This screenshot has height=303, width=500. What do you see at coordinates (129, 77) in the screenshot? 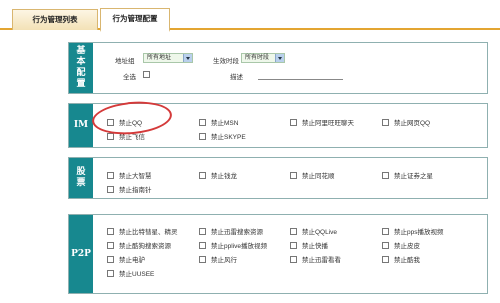
I see `select-all-label: 全选` at bounding box center [129, 77].